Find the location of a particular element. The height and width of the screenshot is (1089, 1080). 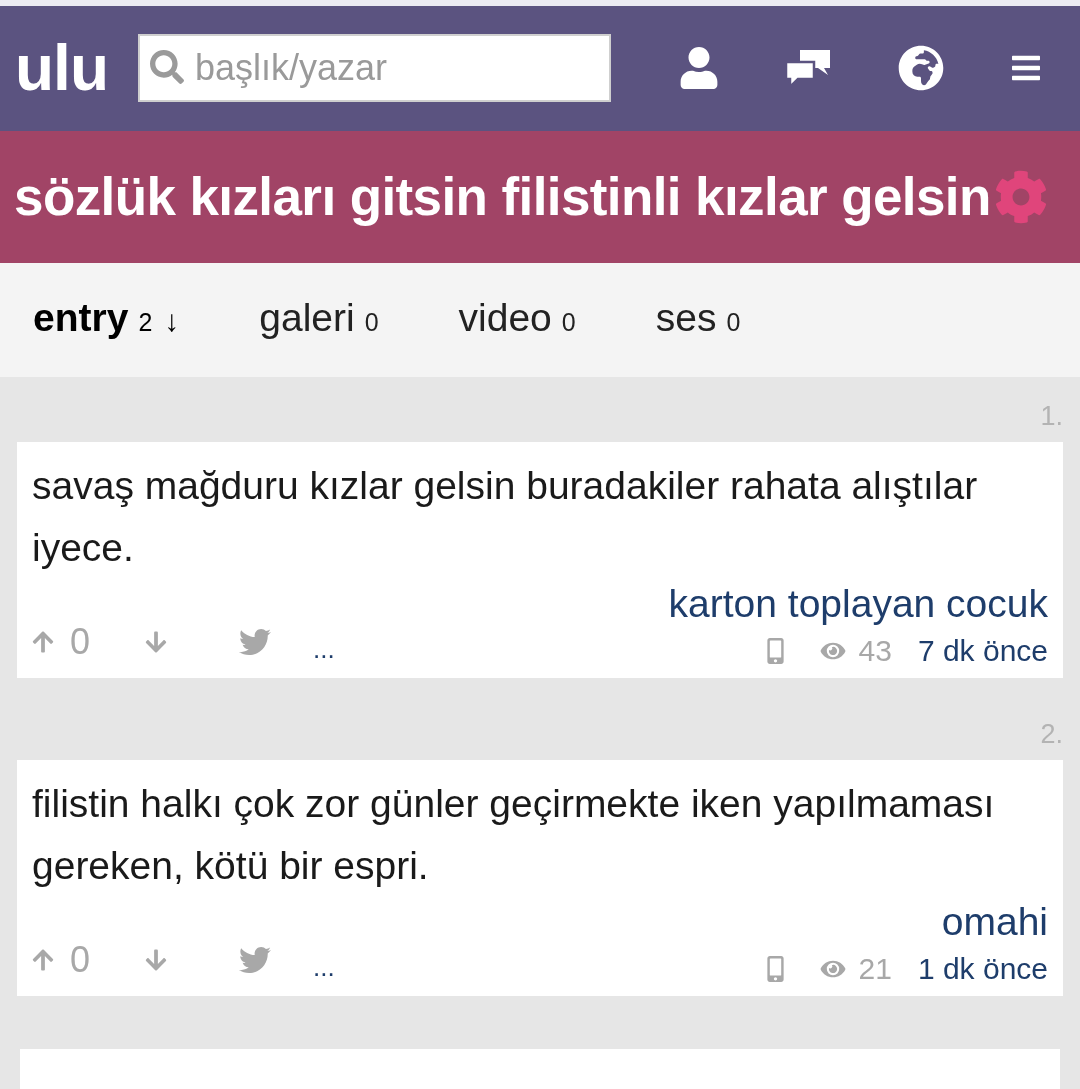

entry-text: savaş mağduru kızlar gelsin buradakiler rahata alıştılar iyece. is located at coordinates (505, 517).